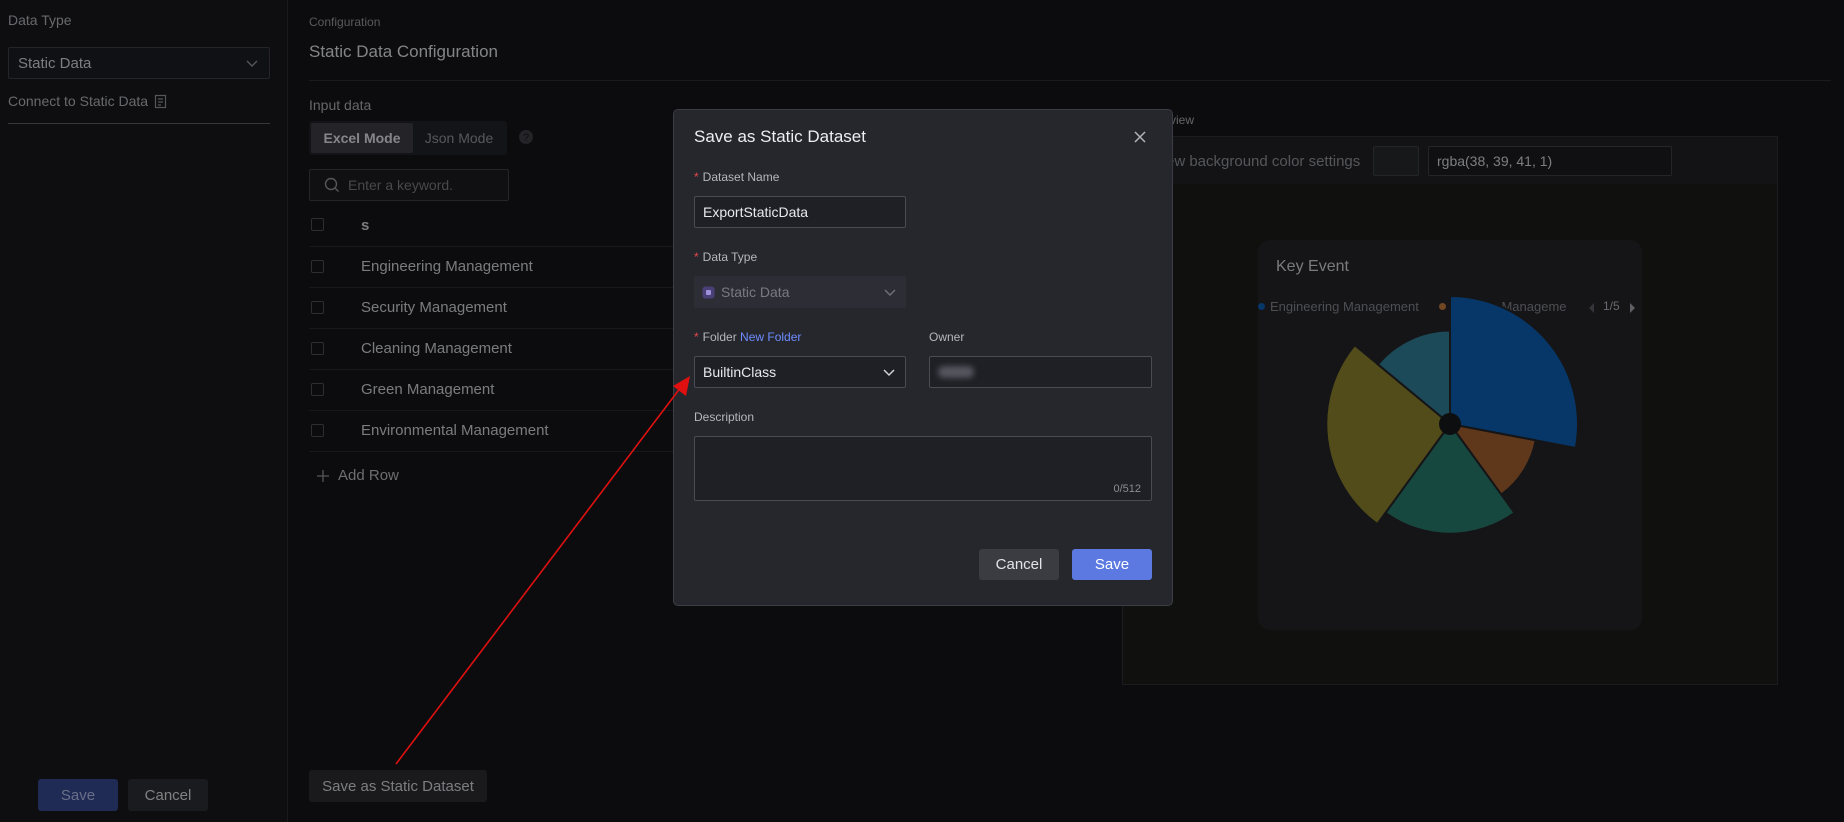 The height and width of the screenshot is (822, 1844). Describe the element at coordinates (708, 292) in the screenshot. I see `static-data-icon` at that location.